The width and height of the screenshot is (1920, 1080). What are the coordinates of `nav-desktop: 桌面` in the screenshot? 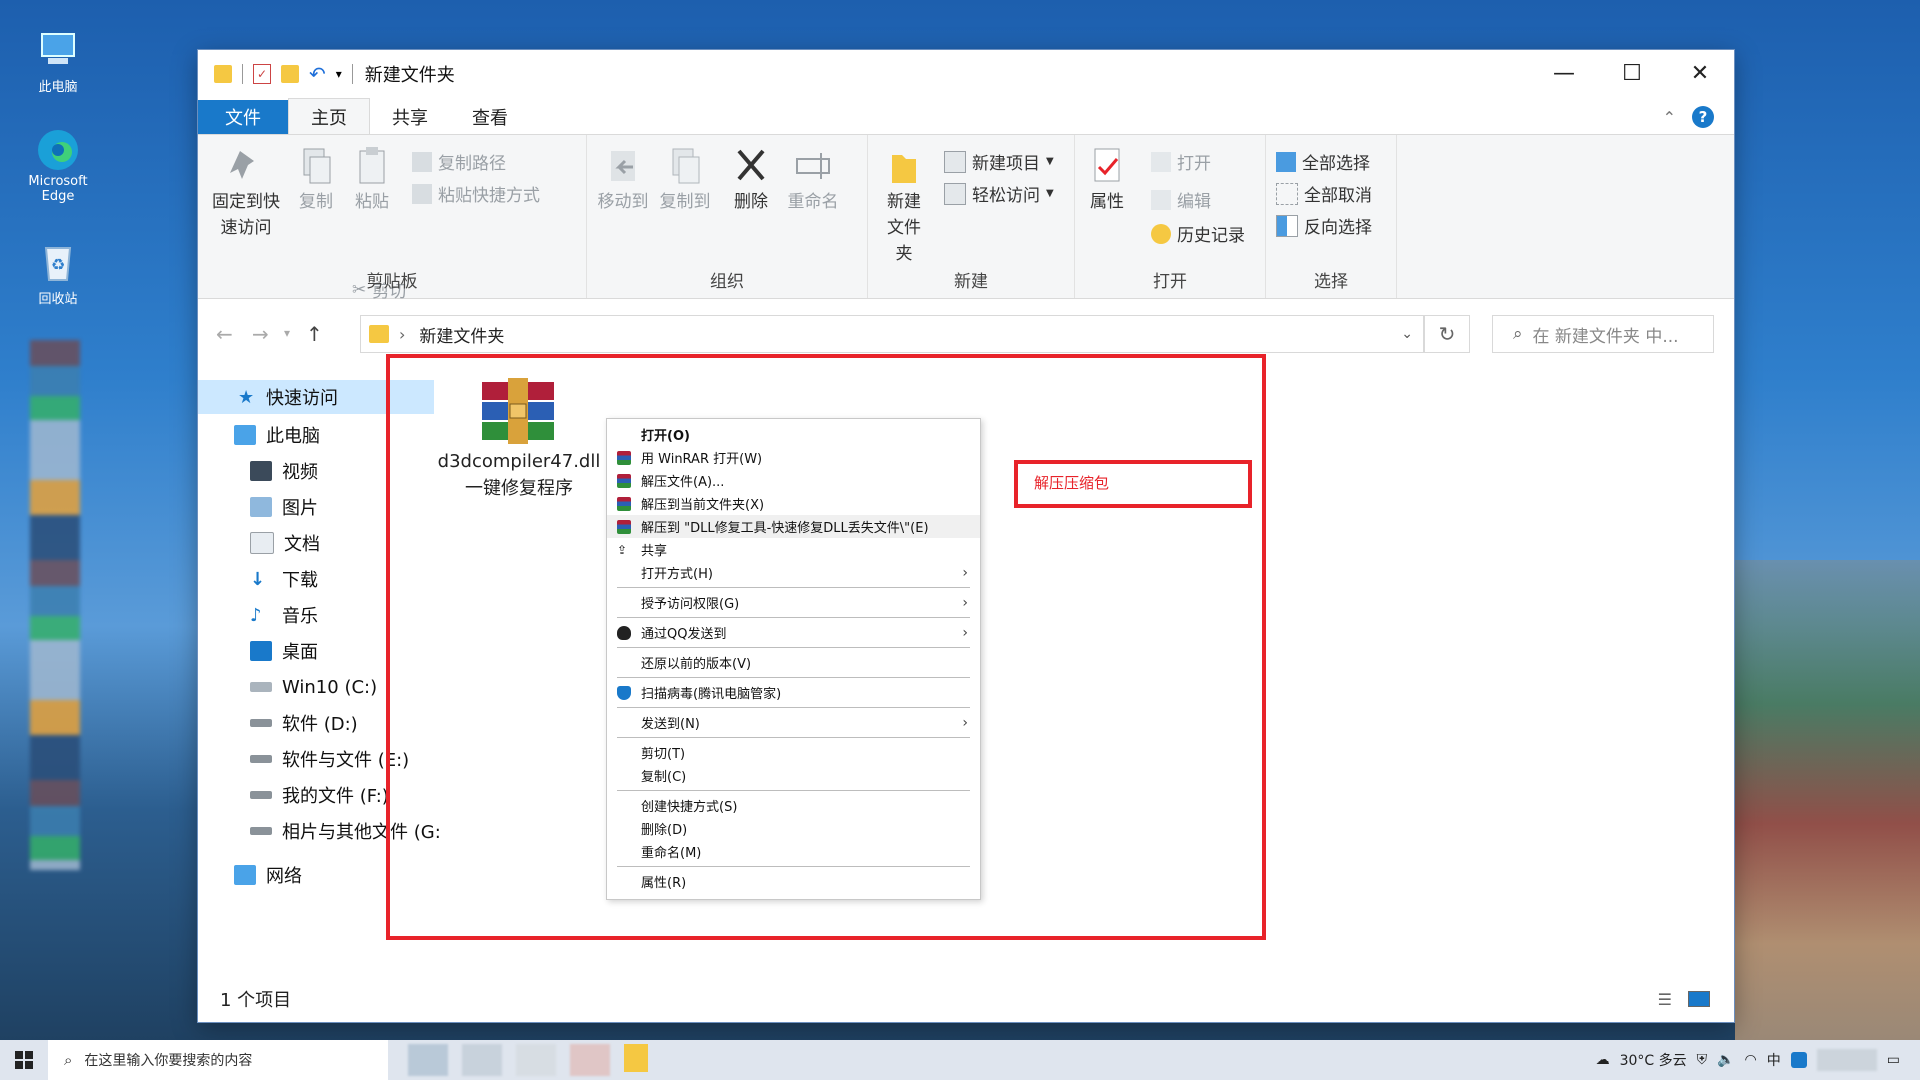 It's located at (284, 651).